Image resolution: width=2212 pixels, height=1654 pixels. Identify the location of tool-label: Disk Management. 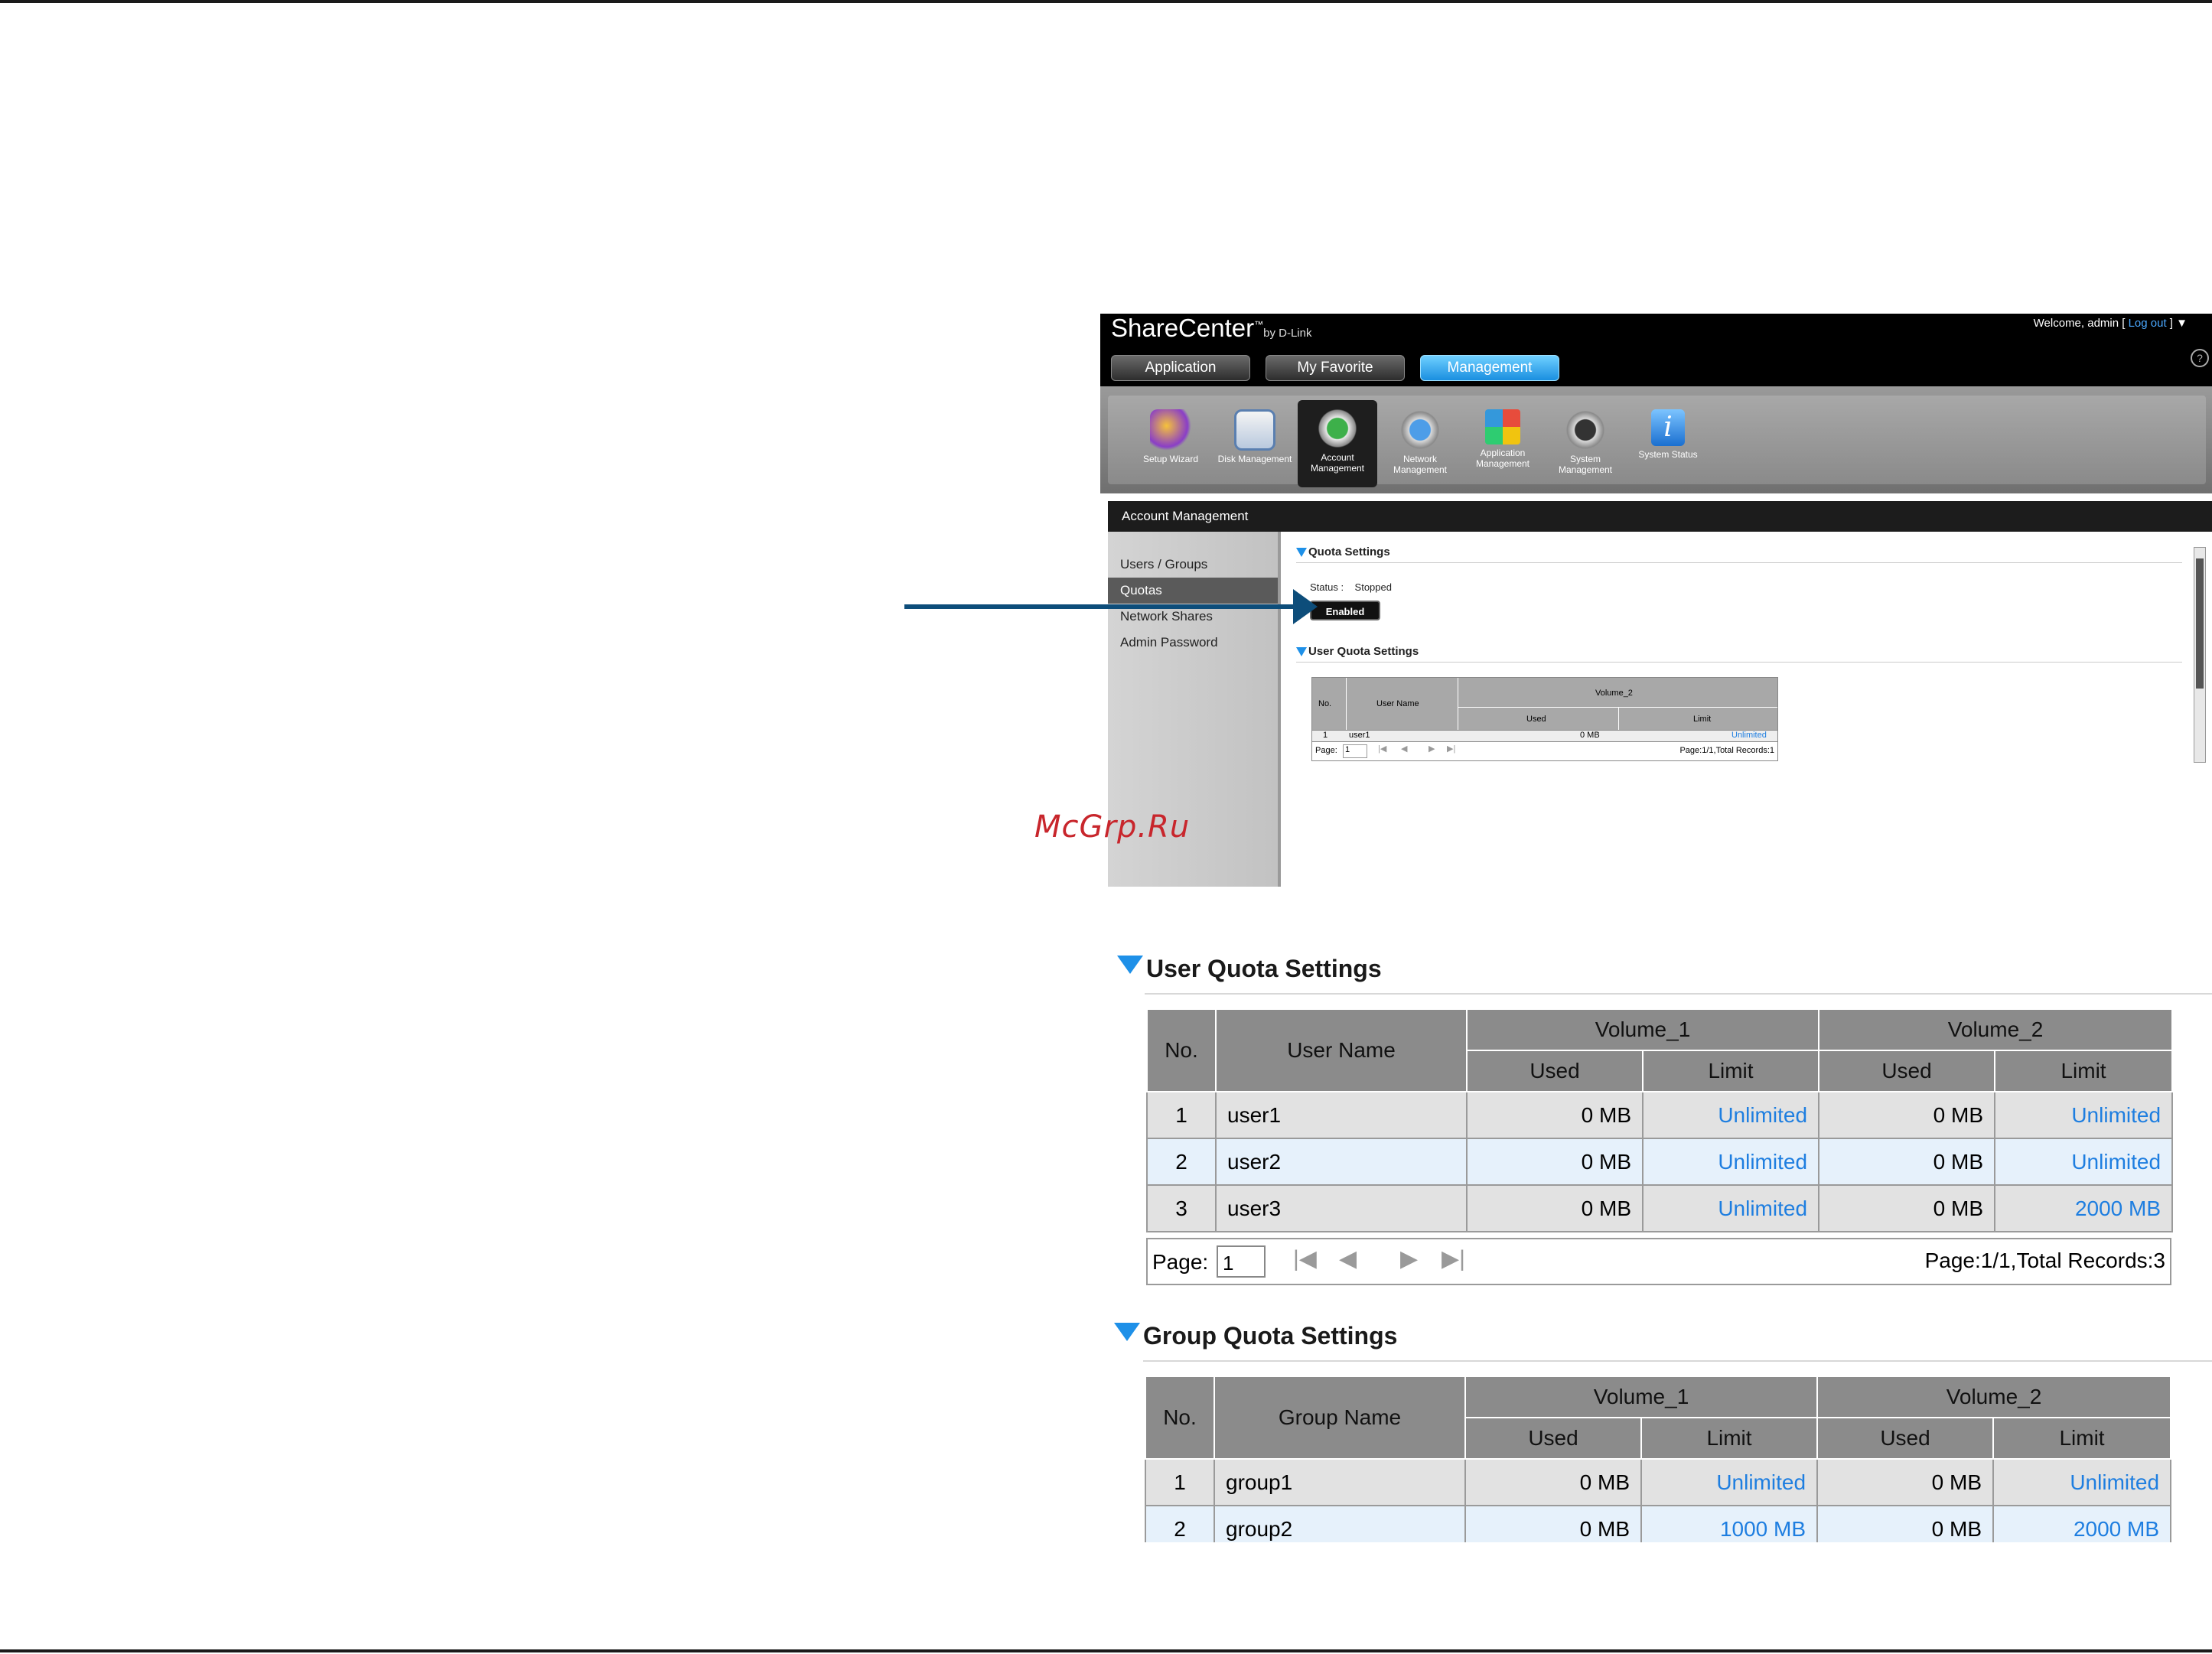
(1254, 459).